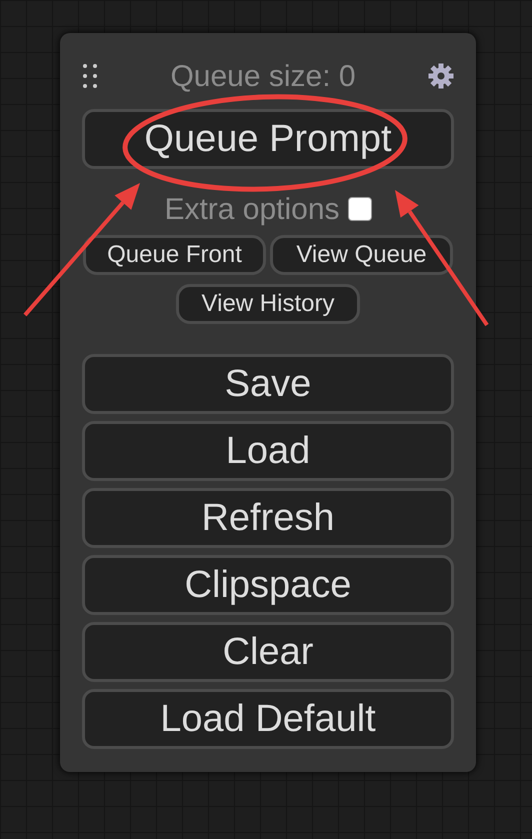 This screenshot has width=532, height=839. I want to click on drag-handle-icon, so click(90, 76).